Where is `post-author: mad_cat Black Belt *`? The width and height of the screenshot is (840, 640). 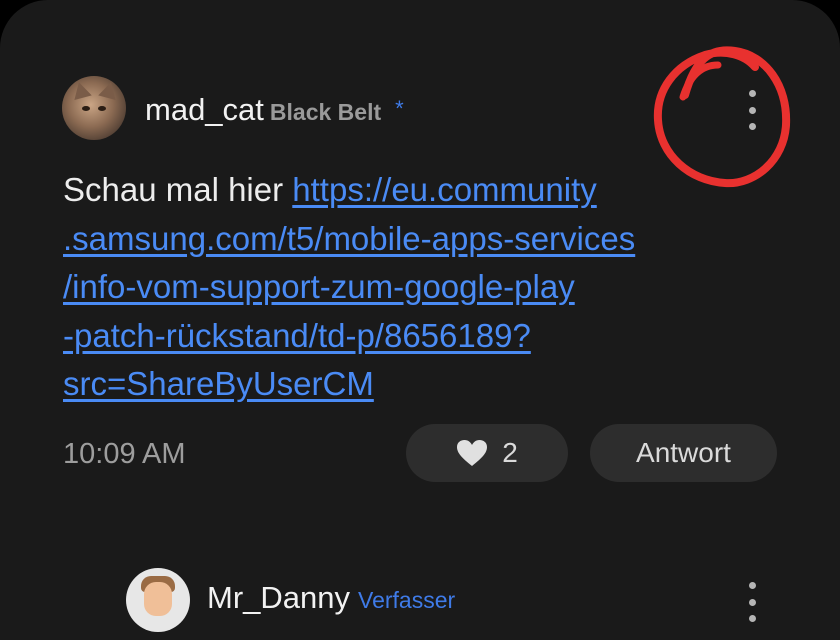
post-author: mad_cat Black Belt * is located at coordinates (274, 111).